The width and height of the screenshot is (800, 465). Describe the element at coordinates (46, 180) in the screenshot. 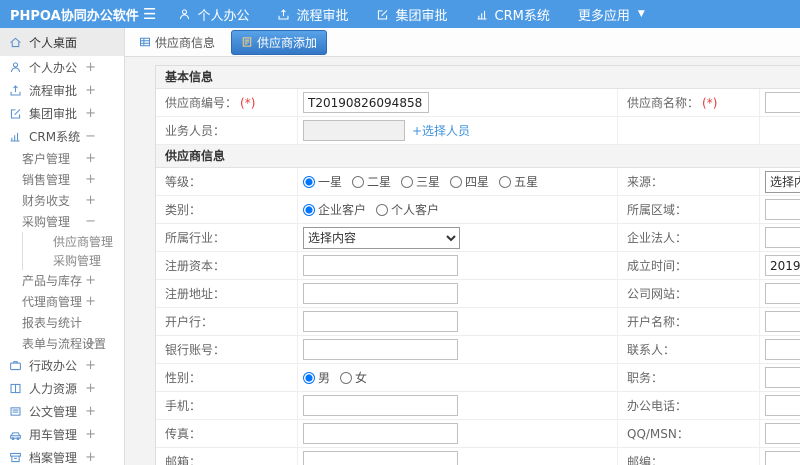

I see `sidebar-item-sales-mgmt-label: 销售管理` at that location.